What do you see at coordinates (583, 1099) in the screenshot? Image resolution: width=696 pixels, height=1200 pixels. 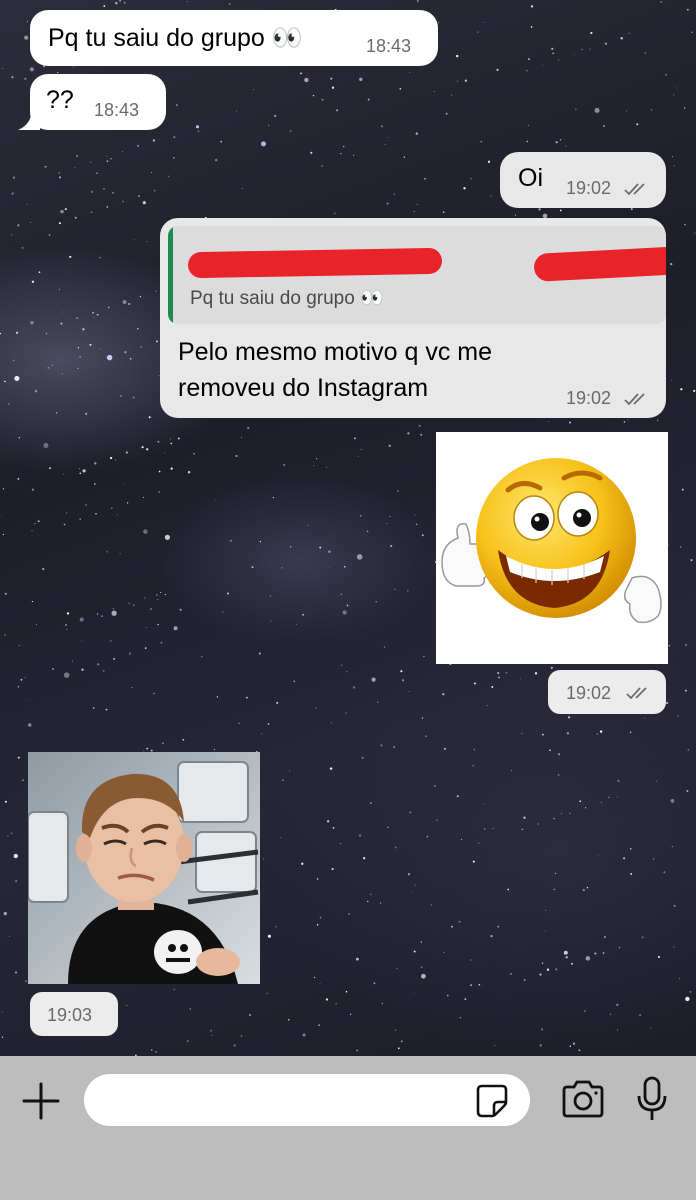 I see `camera-icon` at bounding box center [583, 1099].